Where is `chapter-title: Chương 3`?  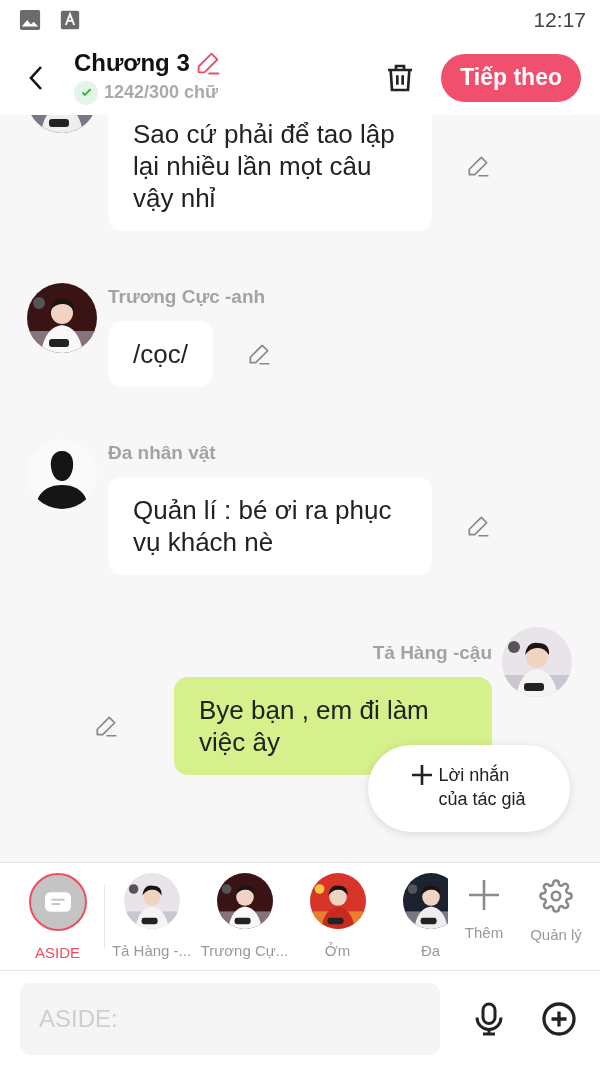 chapter-title: Chương 3 is located at coordinates (132, 63).